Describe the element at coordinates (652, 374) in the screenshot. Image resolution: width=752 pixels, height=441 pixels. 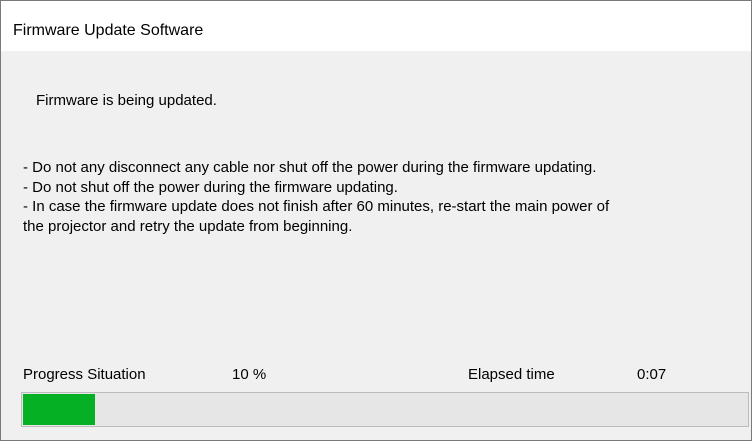
I see `elapsed-time-value: 0:07` at that location.